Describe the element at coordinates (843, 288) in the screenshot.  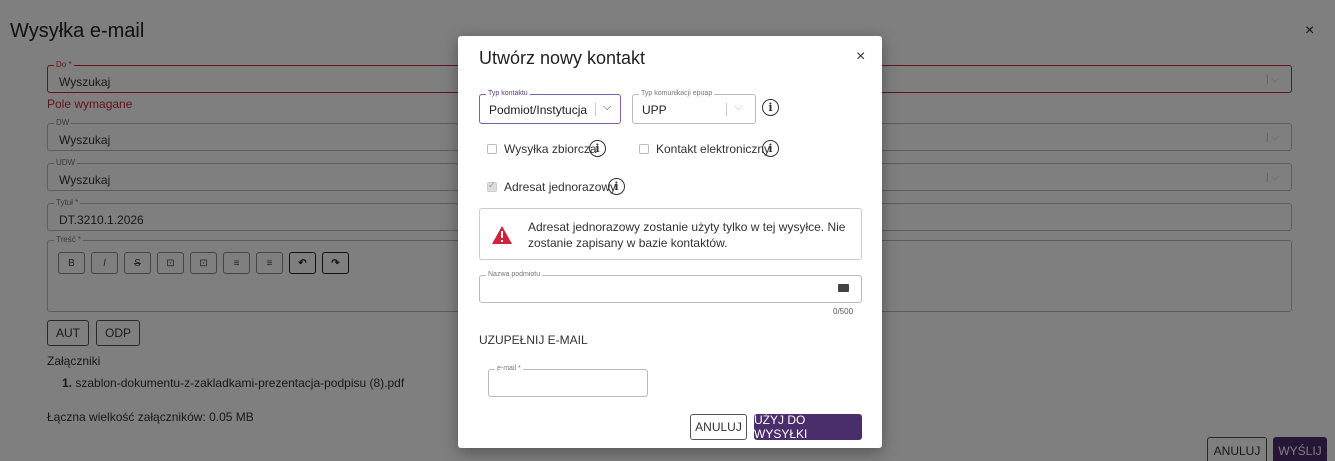
I see `keyboard-icon` at that location.